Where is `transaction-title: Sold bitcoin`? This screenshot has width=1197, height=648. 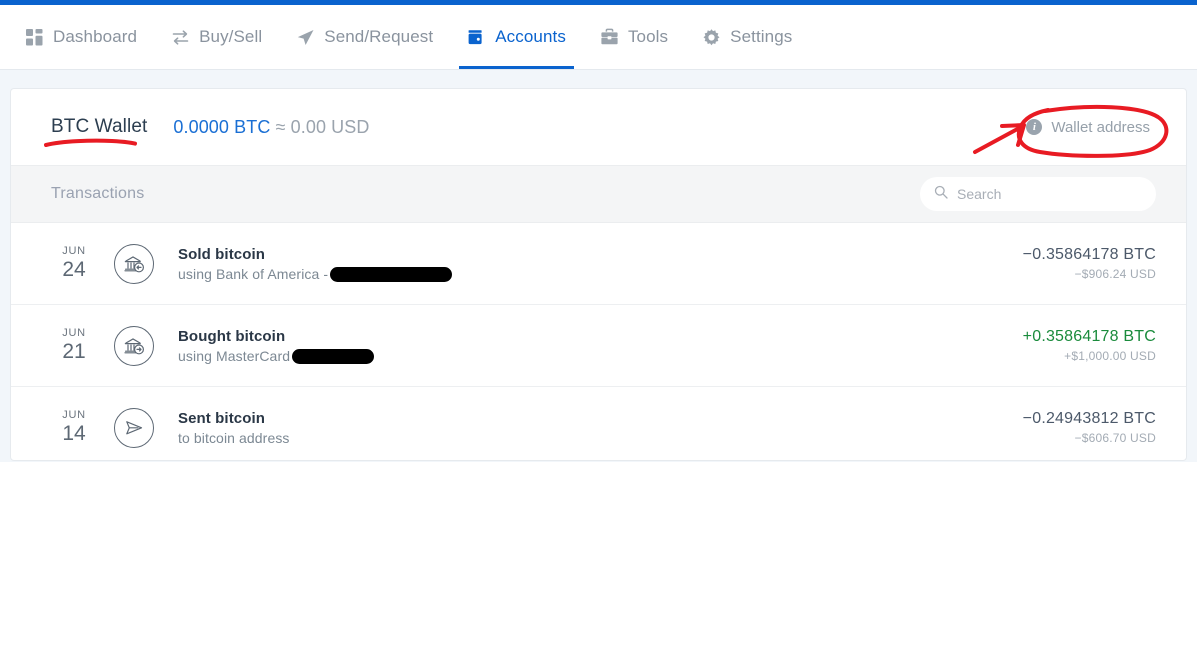 transaction-title: Sold bitcoin is located at coordinates (222, 254).